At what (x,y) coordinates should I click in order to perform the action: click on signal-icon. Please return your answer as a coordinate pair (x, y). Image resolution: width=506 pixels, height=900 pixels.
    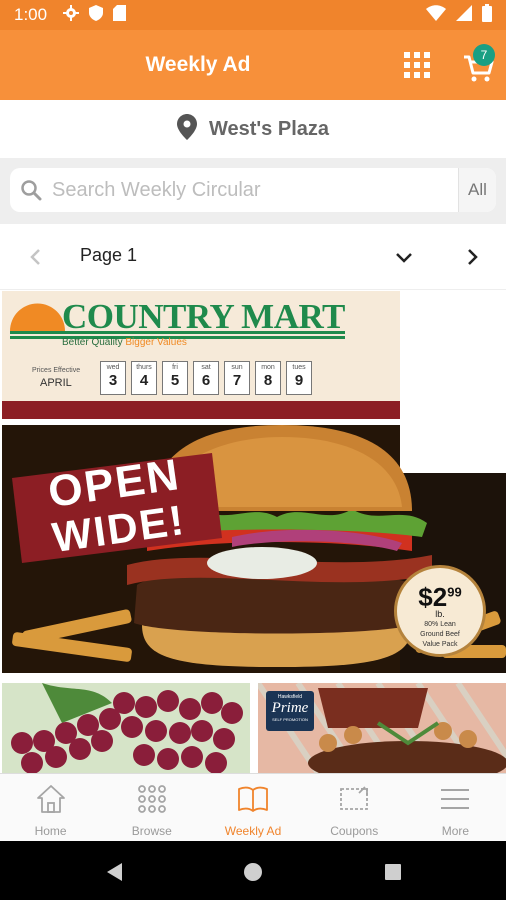
    Looking at the image, I should click on (464, 15).